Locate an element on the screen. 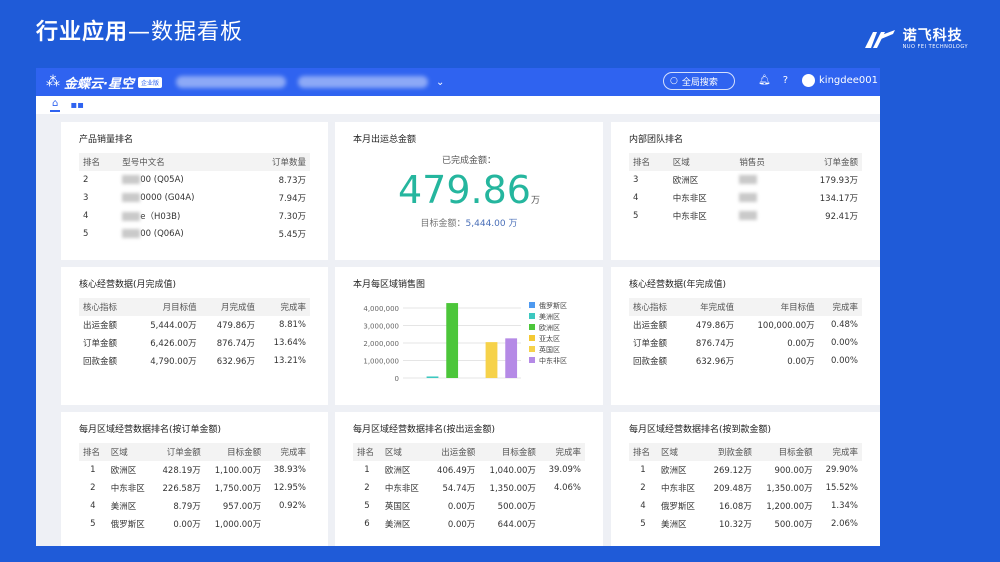 This screenshot has height=562, width=1000. table-row: 订单金额 876.74万 0.00万 0.00% is located at coordinates (745, 343).